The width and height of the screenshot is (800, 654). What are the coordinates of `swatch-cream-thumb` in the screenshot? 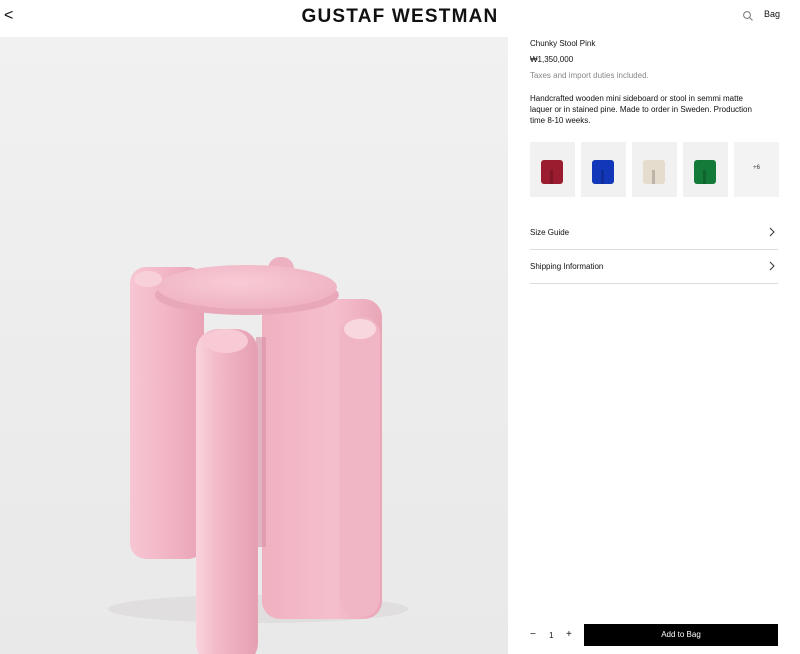 It's located at (654, 172).